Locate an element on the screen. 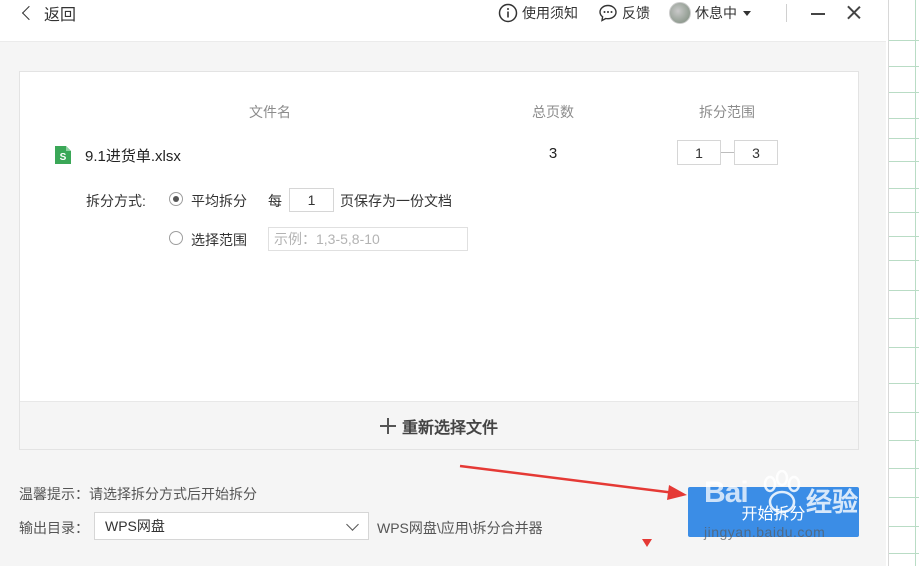 The image size is (919, 566). back-label: 返回 is located at coordinates (60, 15).